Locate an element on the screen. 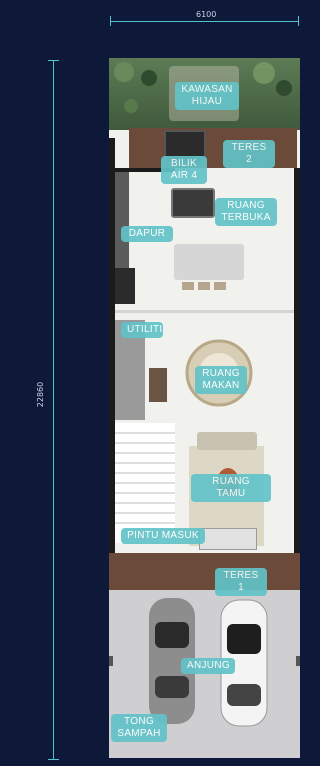 The width and height of the screenshot is (320, 766). length-dimension-label: 22860 is located at coordinates (41, 394).